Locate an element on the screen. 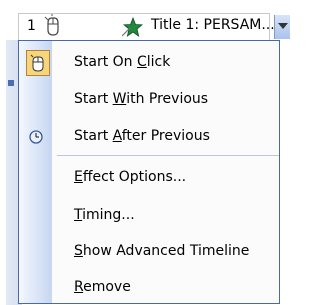 Image resolution: width=320 pixels, height=305 pixels. panel-marker is located at coordinates (11, 83).